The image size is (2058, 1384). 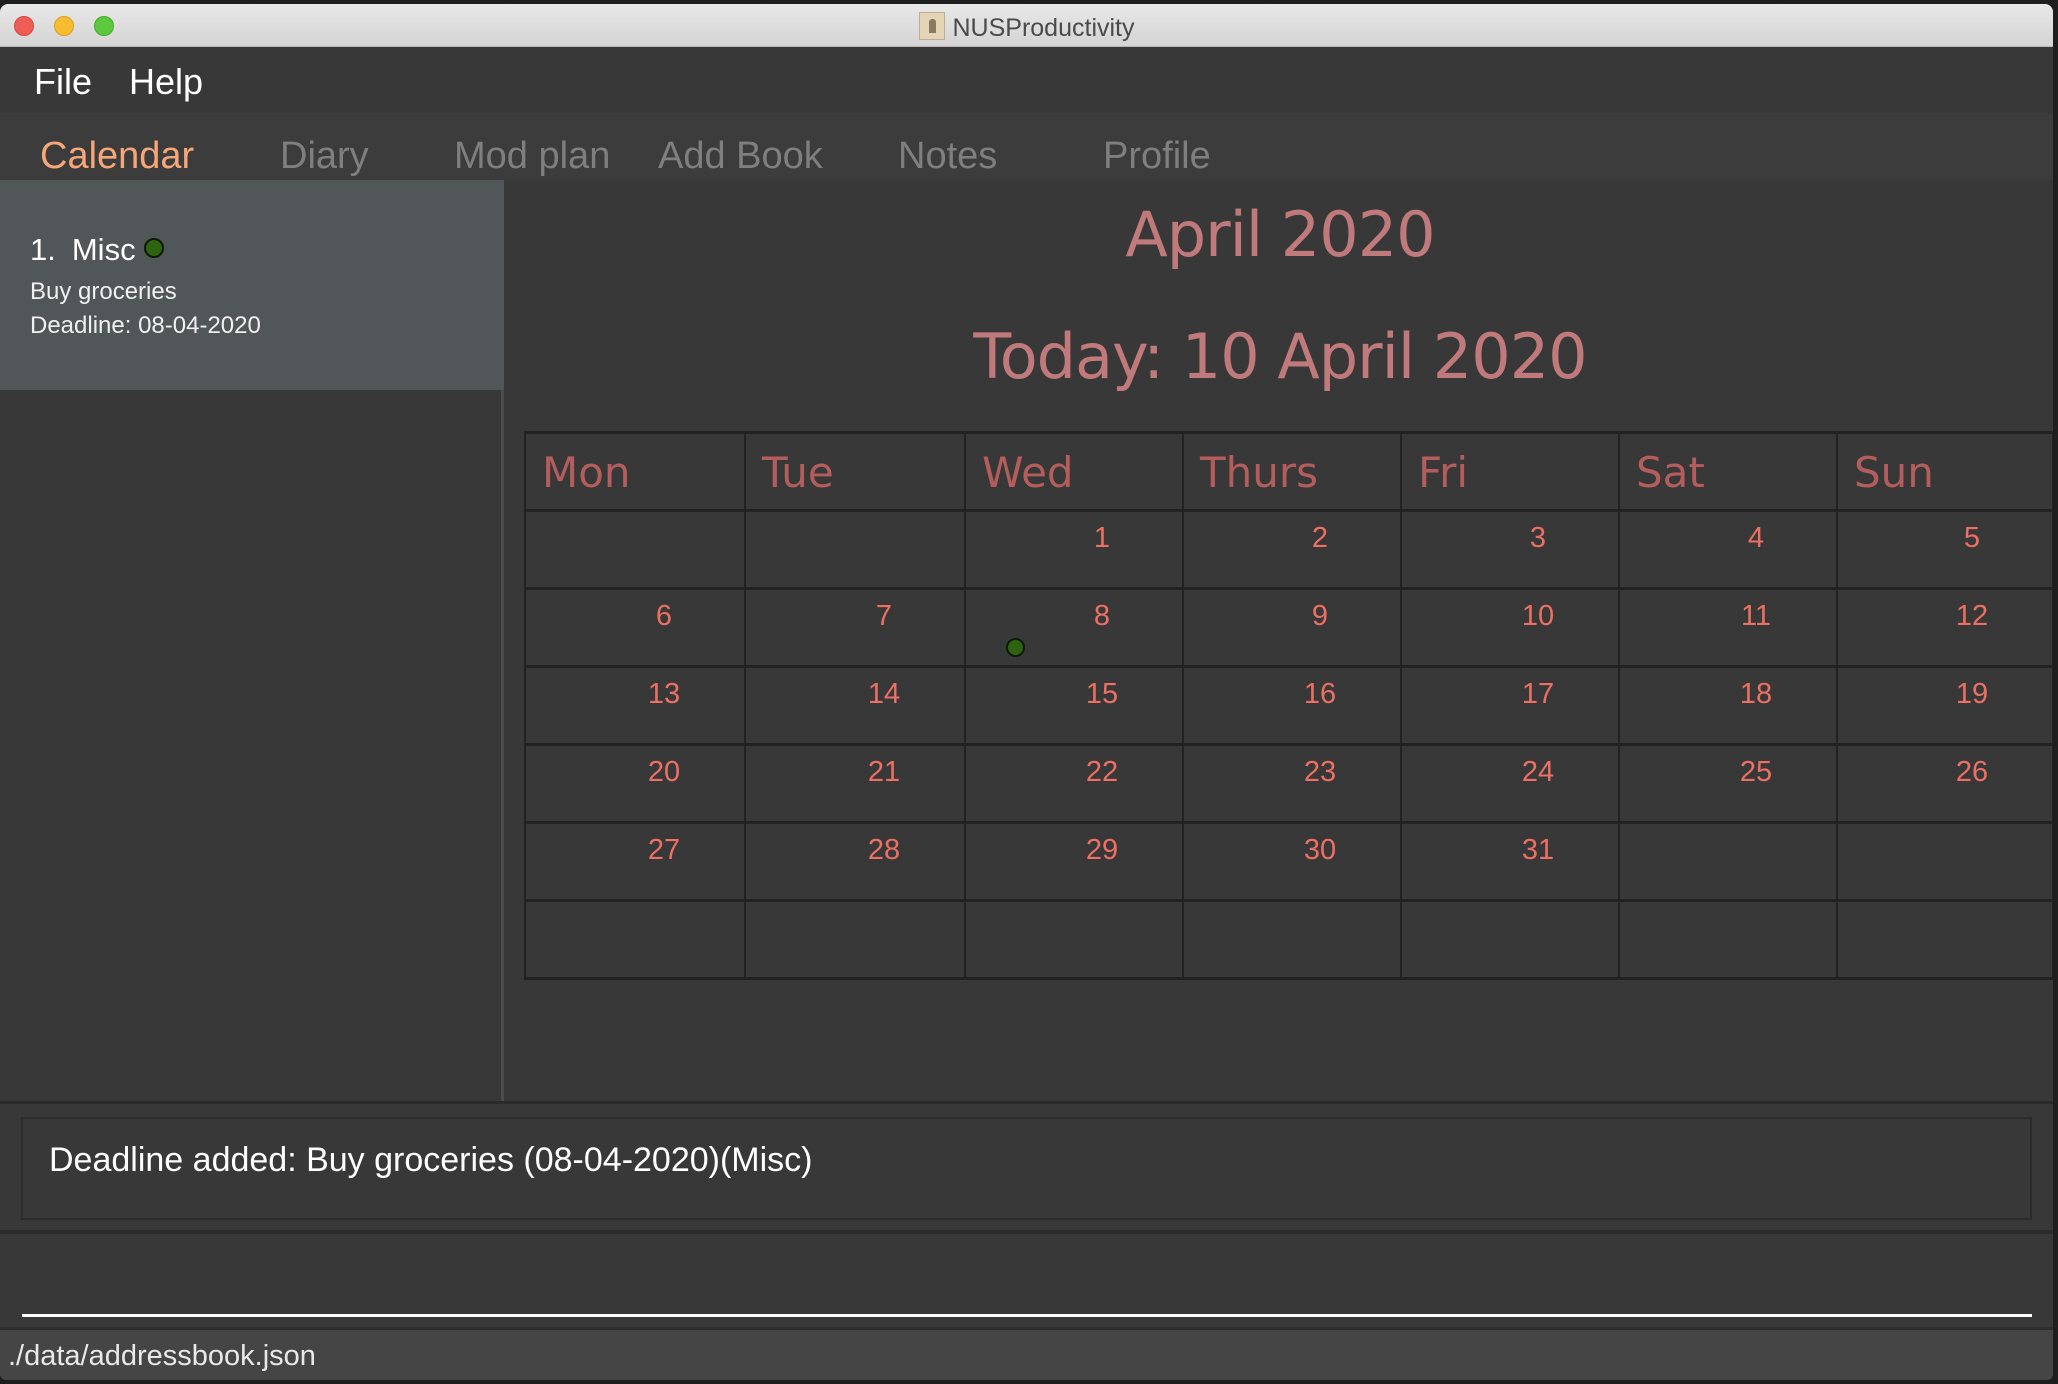 I want to click on week-row: 1 2 3 4 5, so click(x=1289, y=551).